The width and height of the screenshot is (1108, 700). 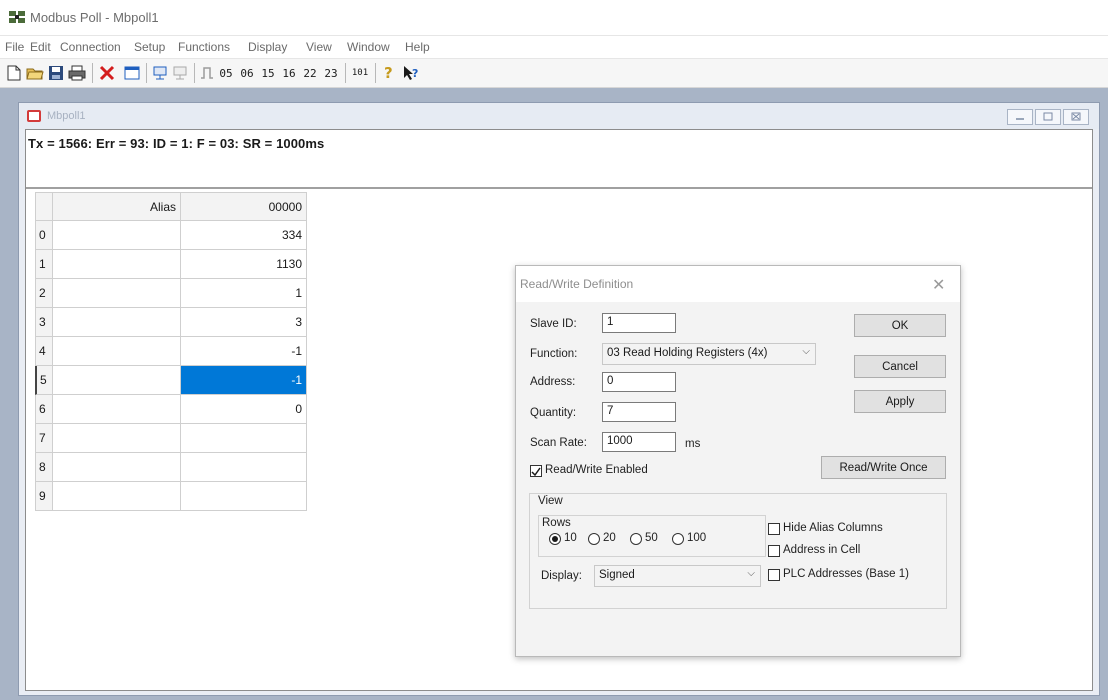 What do you see at coordinates (40, 47) in the screenshot?
I see `menu-edit: Edit` at bounding box center [40, 47].